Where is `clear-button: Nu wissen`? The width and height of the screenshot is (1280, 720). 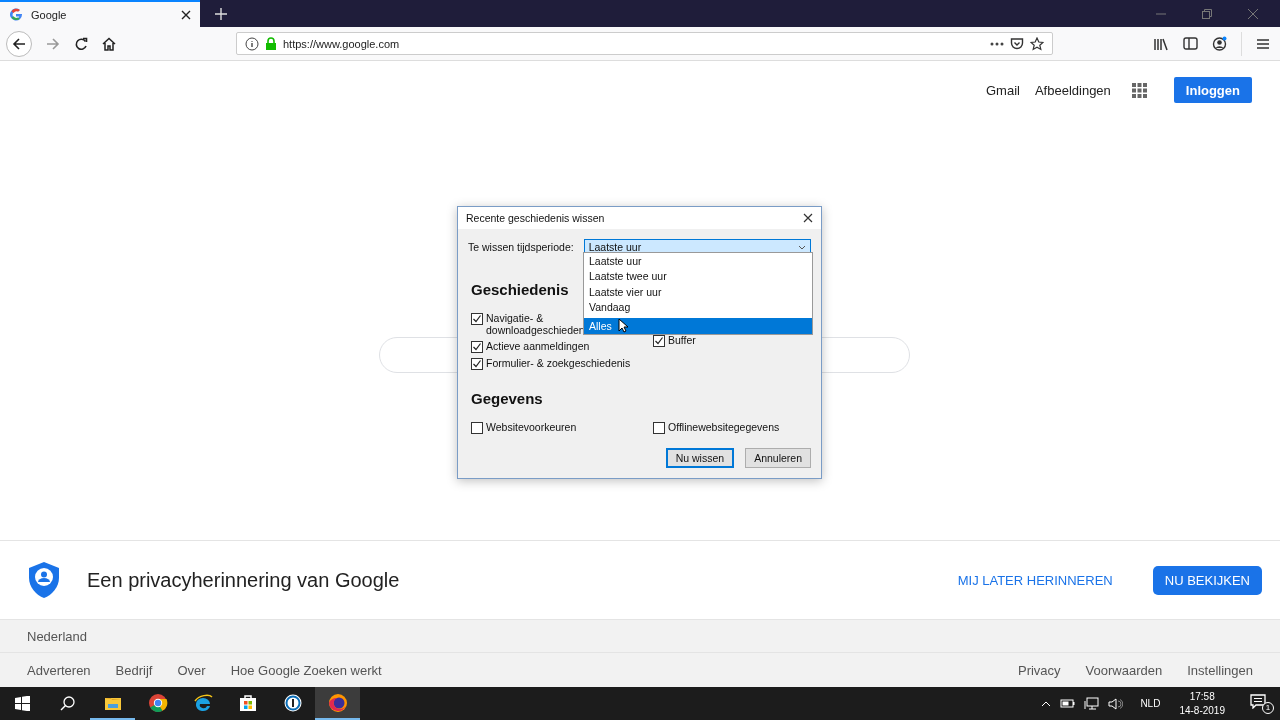 clear-button: Nu wissen is located at coordinates (700, 458).